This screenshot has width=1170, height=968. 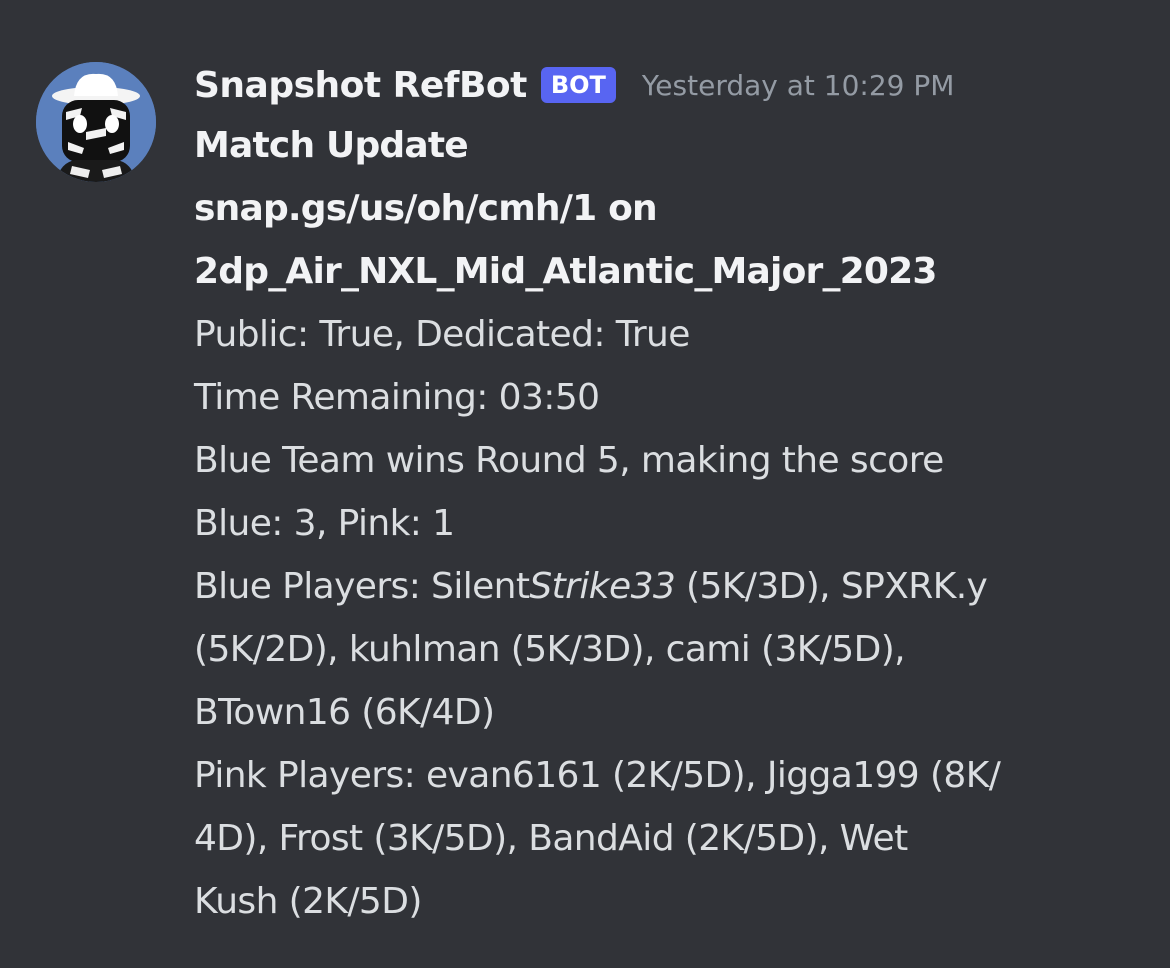 What do you see at coordinates (831, 586) in the screenshot?
I see `blue-players-suffix: (5K/3D), SPXRK.y` at bounding box center [831, 586].